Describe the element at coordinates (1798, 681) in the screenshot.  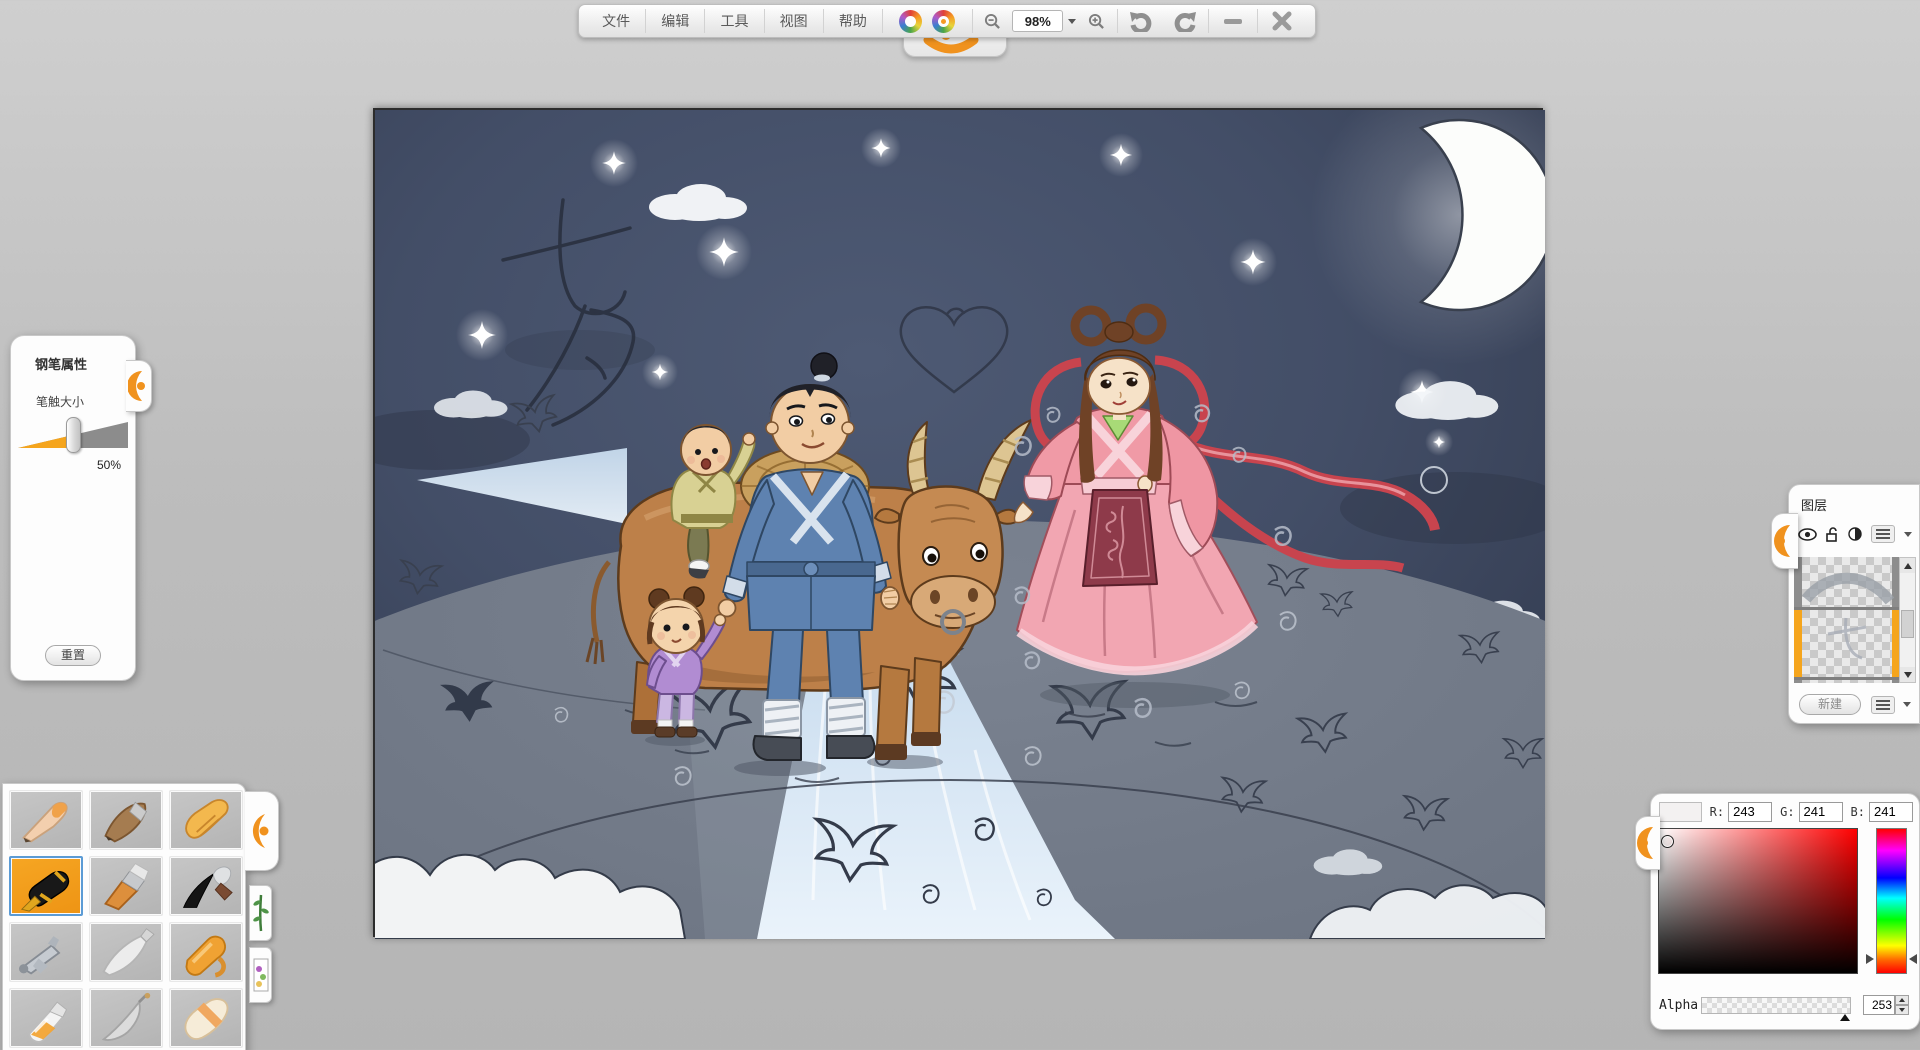
I see `layer-edge` at that location.